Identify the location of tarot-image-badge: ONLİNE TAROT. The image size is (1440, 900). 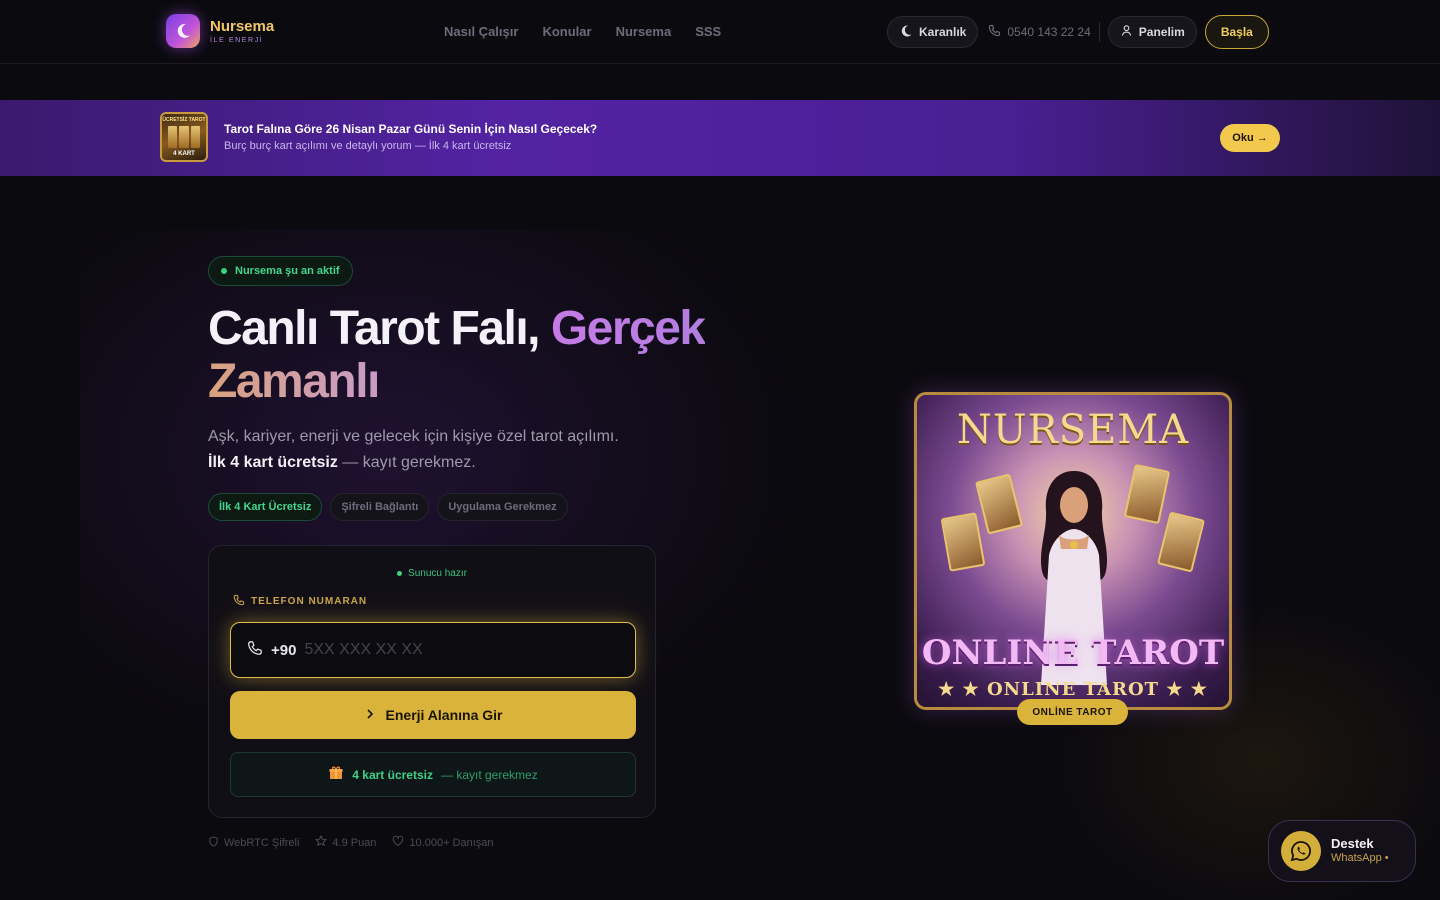
(1072, 712).